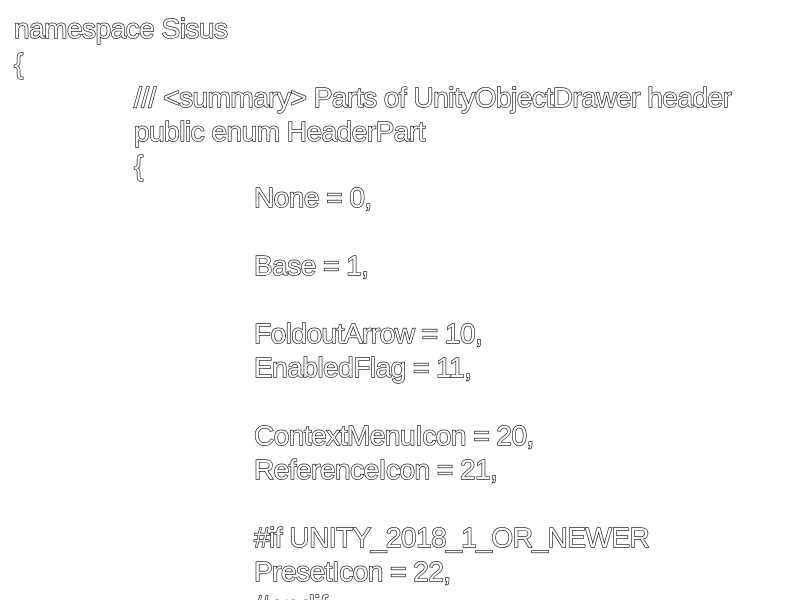  I want to click on preprocessor-if: #if UNITY_2018_1_OR_NEWER, so click(451, 537).